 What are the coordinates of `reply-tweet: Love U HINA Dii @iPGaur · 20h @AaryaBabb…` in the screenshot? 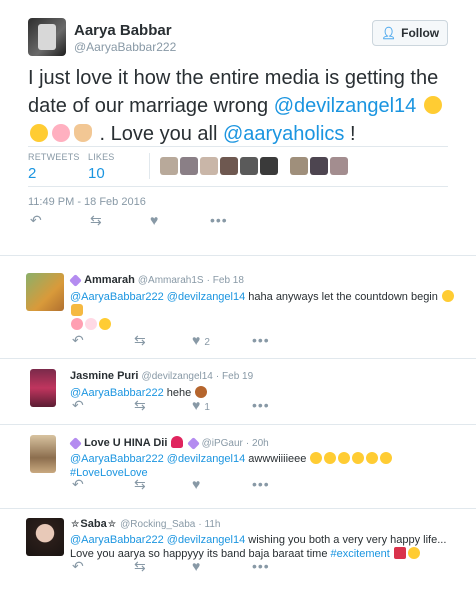 It's located at (238, 467).